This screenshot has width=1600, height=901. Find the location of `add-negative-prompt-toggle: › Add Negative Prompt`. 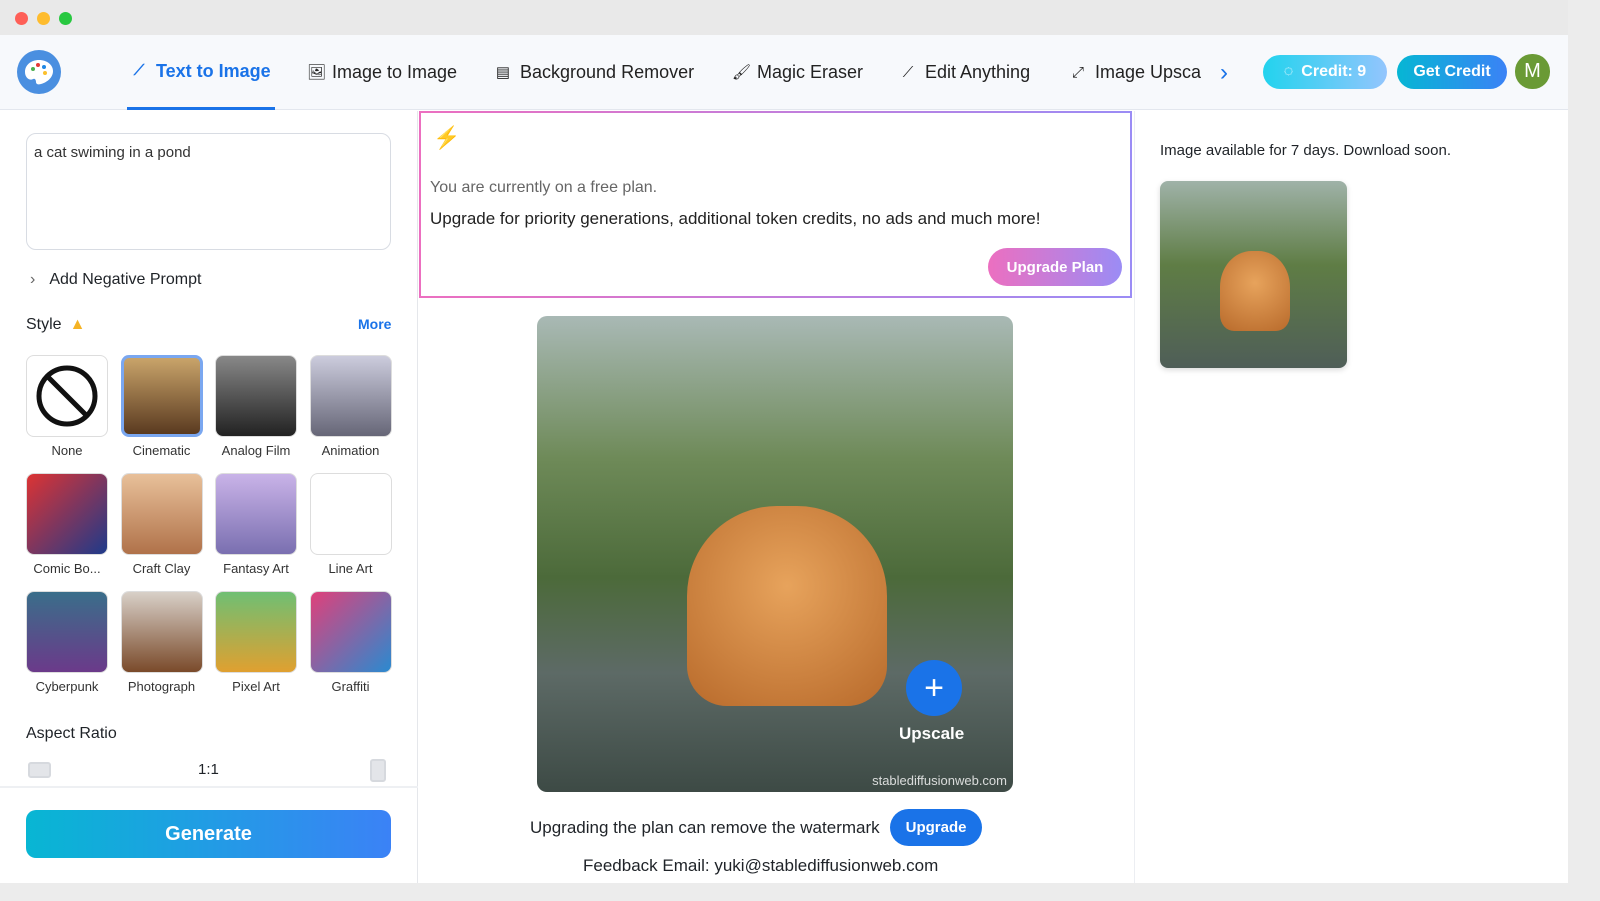

add-negative-prompt-toggle: › Add Negative Prompt is located at coordinates (115, 280).